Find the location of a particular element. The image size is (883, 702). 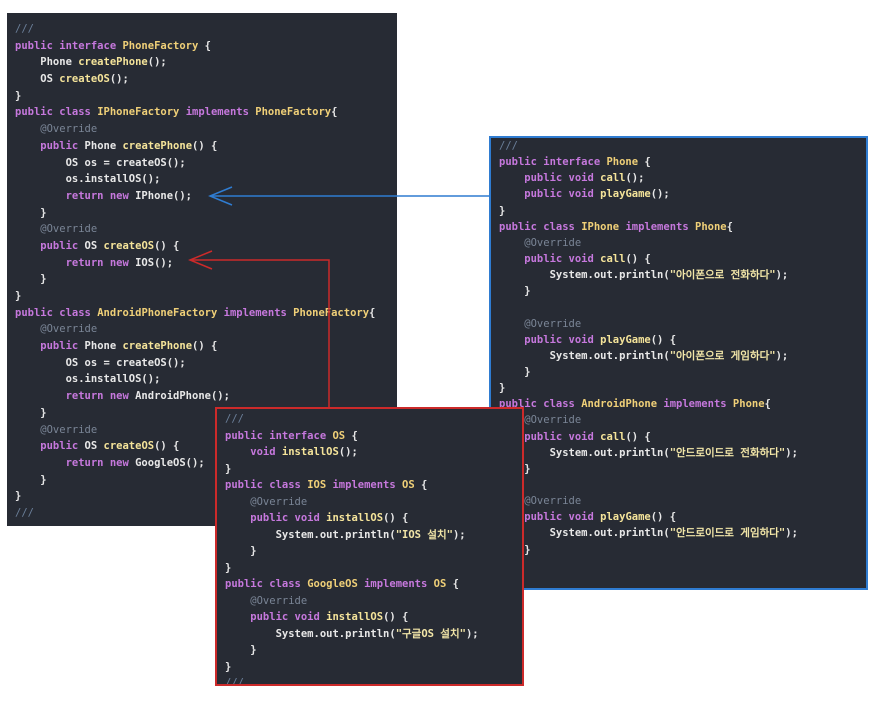

code-token: IPhoneFactory is located at coordinates (141, 112).